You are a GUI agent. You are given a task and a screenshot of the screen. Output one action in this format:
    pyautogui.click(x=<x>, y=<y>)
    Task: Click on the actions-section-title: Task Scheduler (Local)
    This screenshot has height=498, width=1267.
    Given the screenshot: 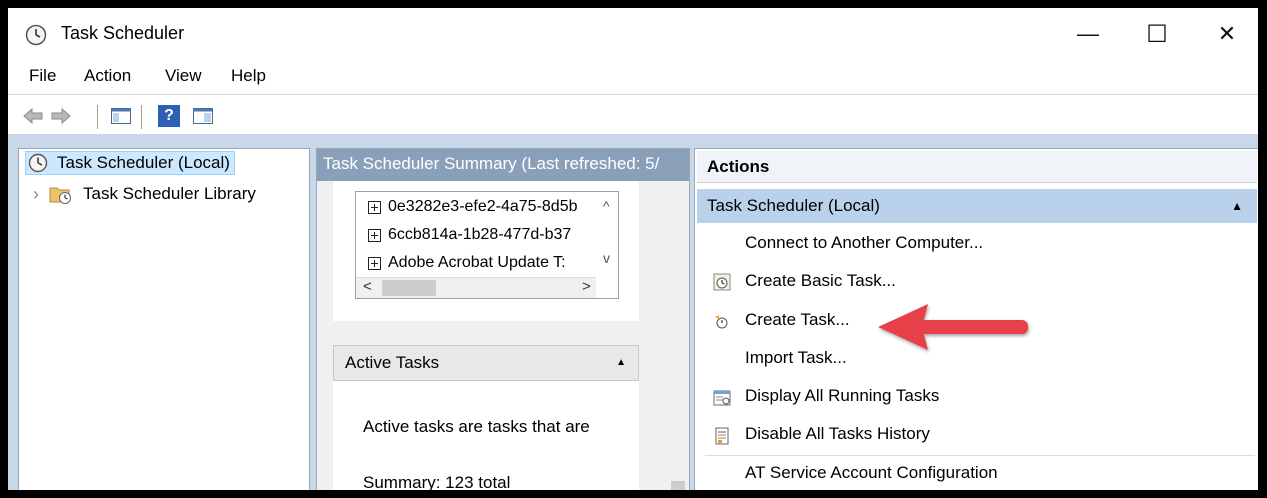 What is the action you would take?
    pyautogui.click(x=793, y=205)
    